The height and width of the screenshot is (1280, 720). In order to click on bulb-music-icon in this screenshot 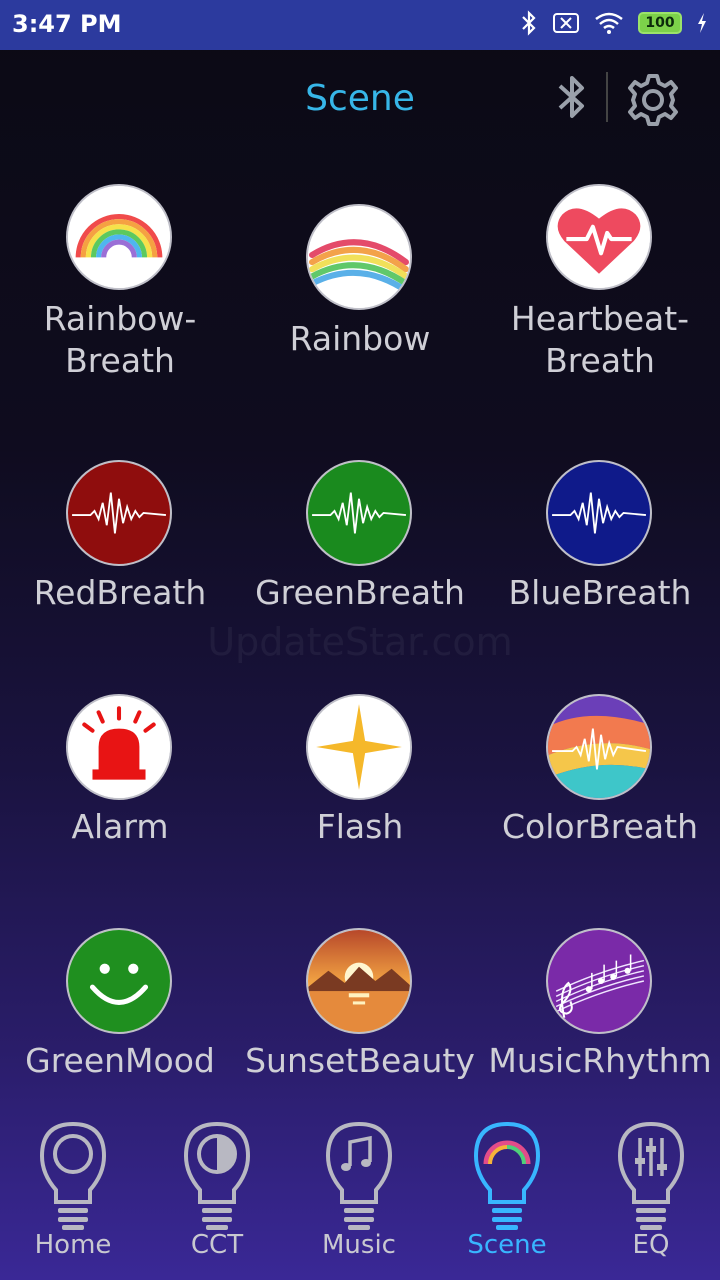, I will do `click(359, 1175)`.